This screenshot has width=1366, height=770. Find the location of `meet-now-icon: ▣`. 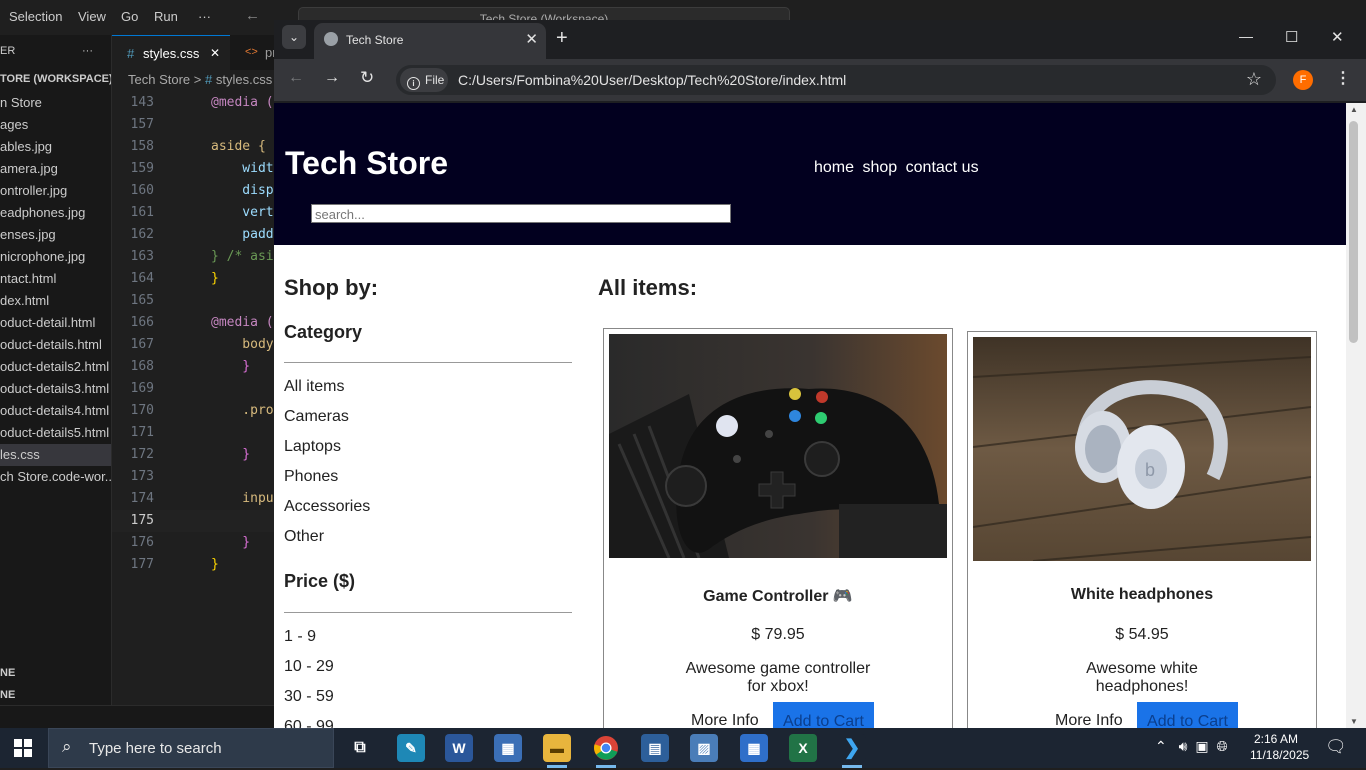

meet-now-icon: ▣ is located at coordinates (1201, 746).